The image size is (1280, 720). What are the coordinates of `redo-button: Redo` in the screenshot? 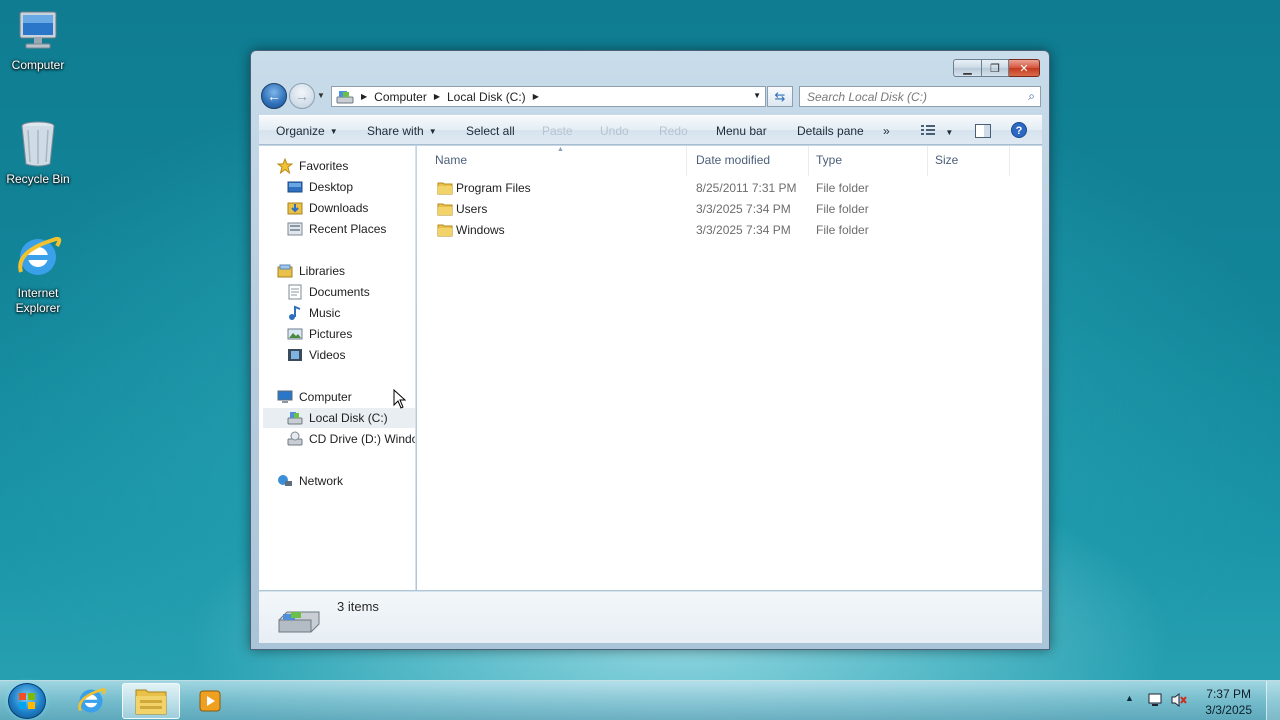 It's located at (673, 131).